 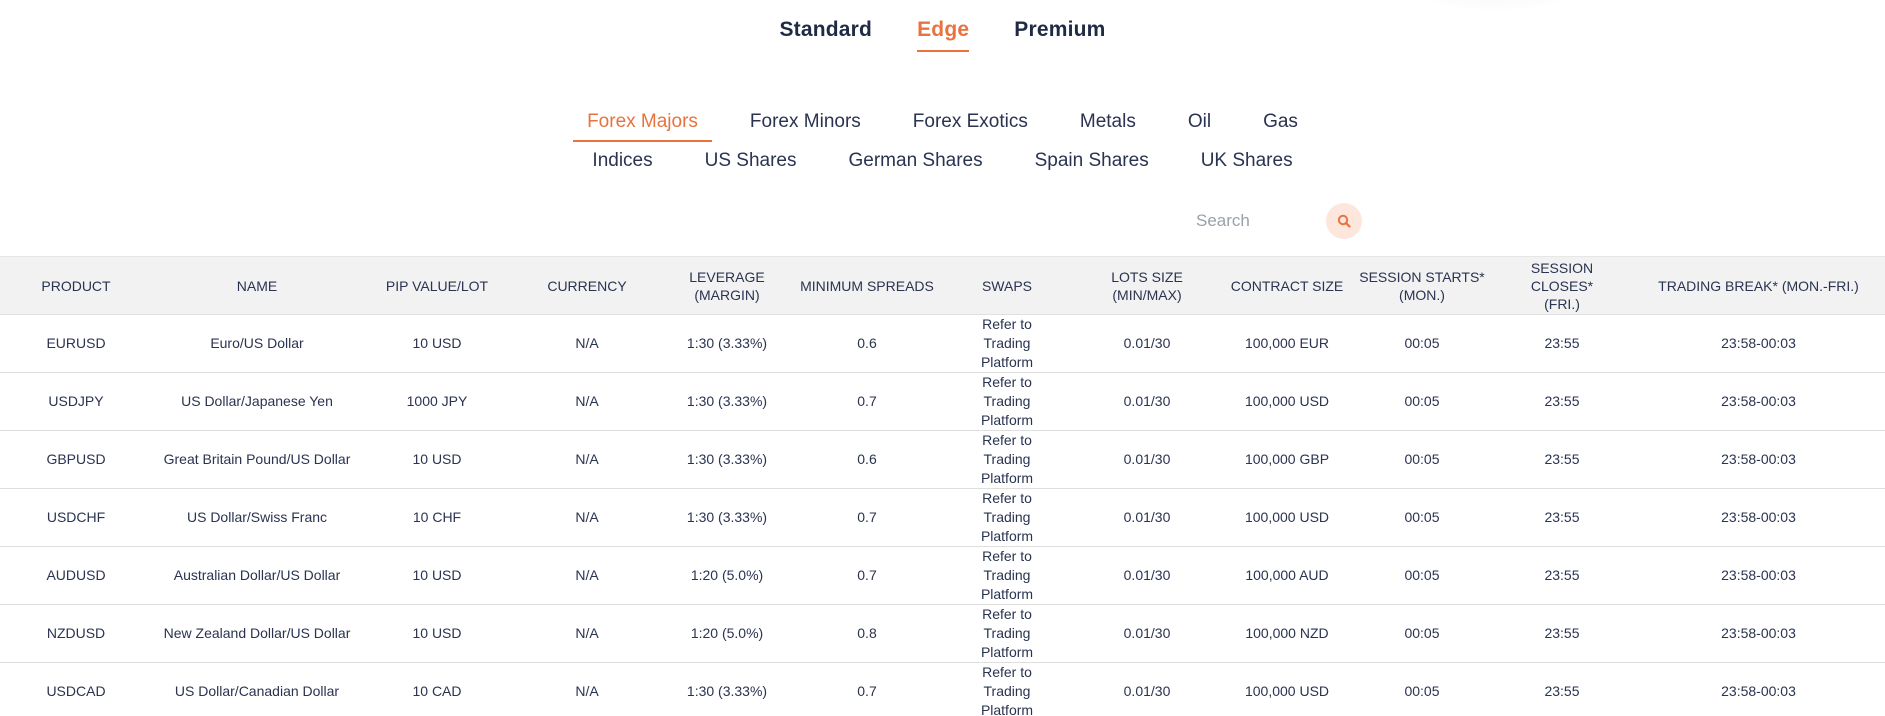 What do you see at coordinates (257, 689) in the screenshot?
I see `col-name-cell: US Dollar/Canadian Dollar` at bounding box center [257, 689].